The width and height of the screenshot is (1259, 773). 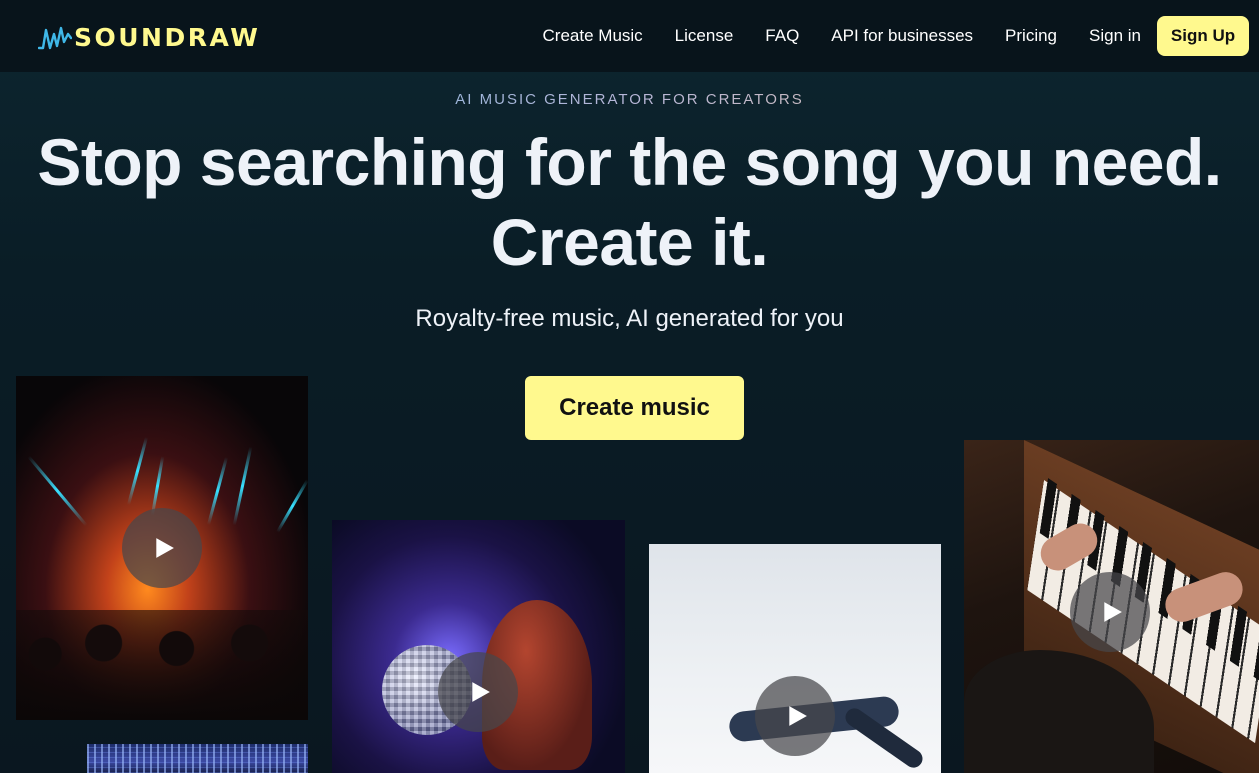 What do you see at coordinates (795, 658) in the screenshot?
I see `dancer-card` at bounding box center [795, 658].